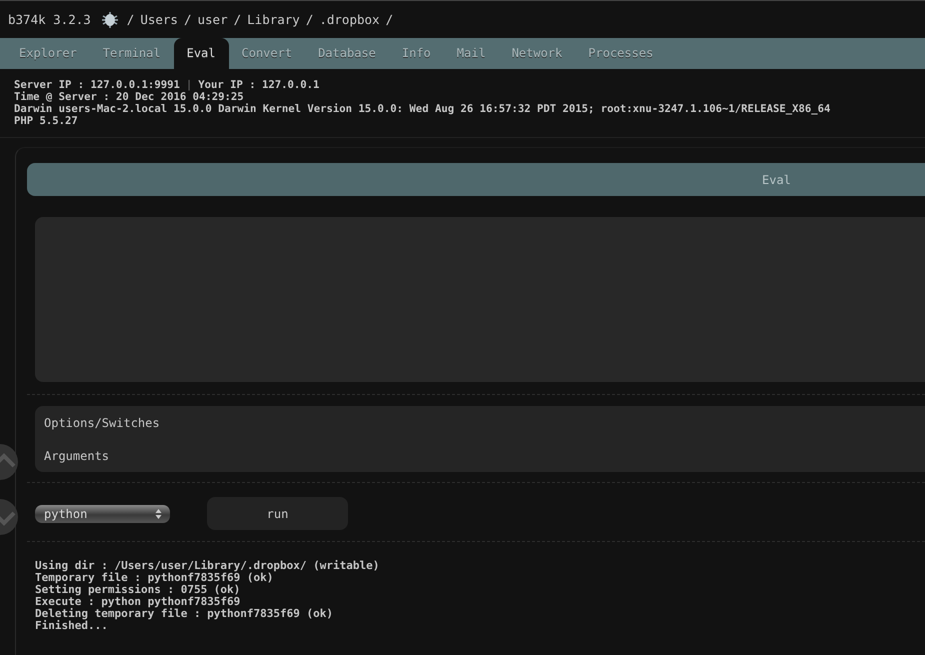 Image resolution: width=925 pixels, height=655 pixels. I want to click on path-link: Users, so click(159, 19).